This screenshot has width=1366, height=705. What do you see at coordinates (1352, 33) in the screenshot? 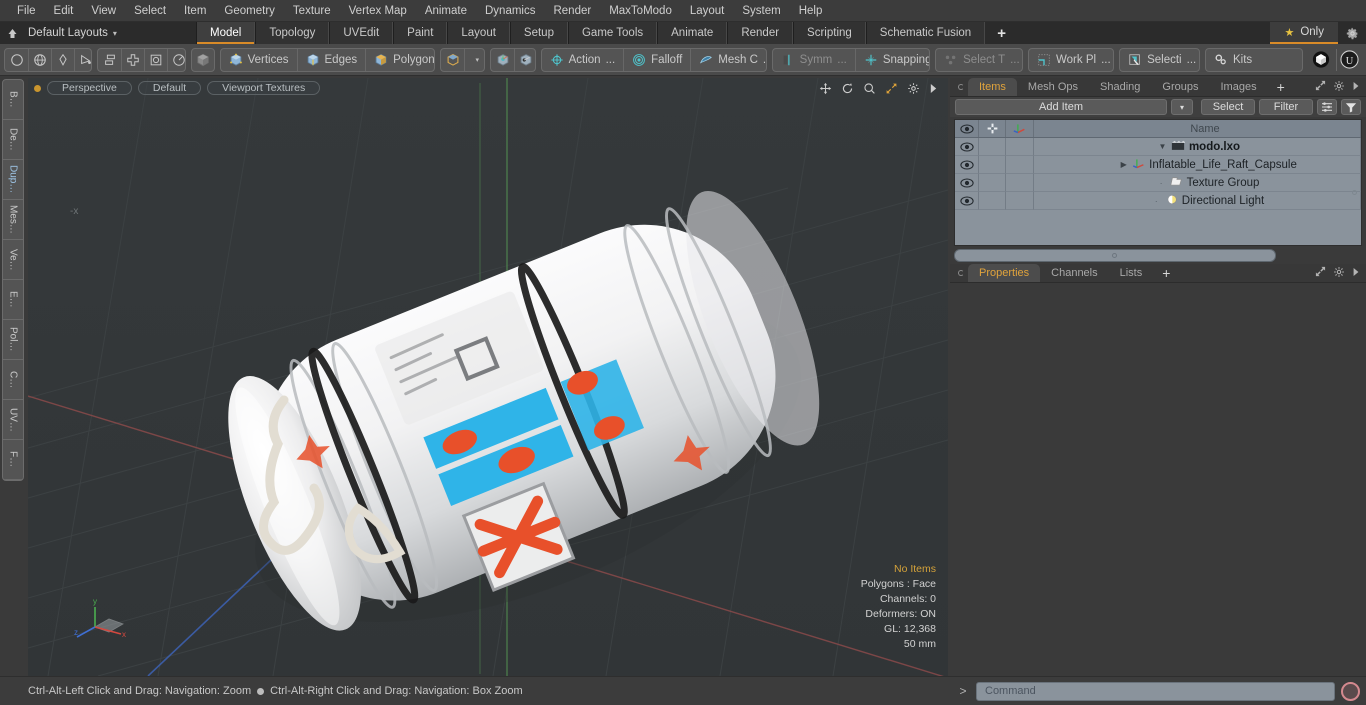
I see `gear-icon` at bounding box center [1352, 33].